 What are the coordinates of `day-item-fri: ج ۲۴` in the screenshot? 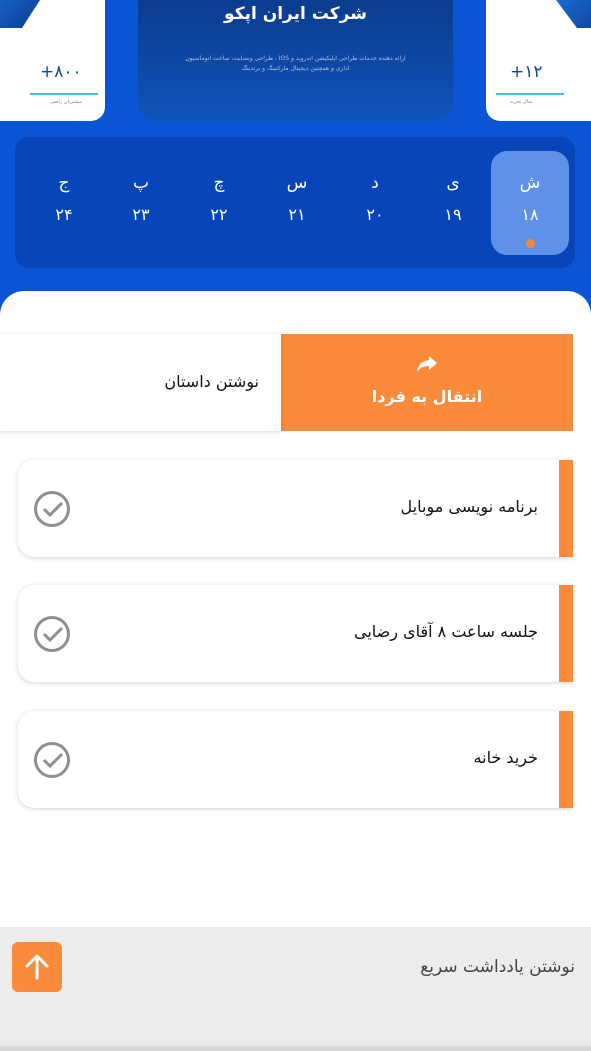 It's located at (64, 203).